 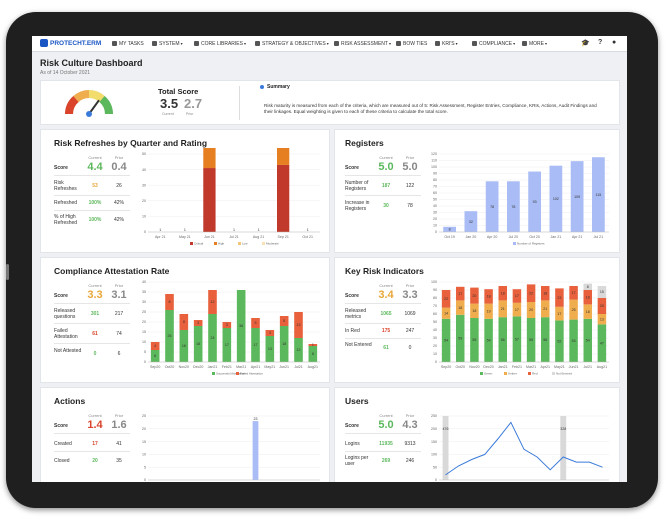 What do you see at coordinates (574, 341) in the screenshot?
I see `data-label: 53` at bounding box center [574, 341].